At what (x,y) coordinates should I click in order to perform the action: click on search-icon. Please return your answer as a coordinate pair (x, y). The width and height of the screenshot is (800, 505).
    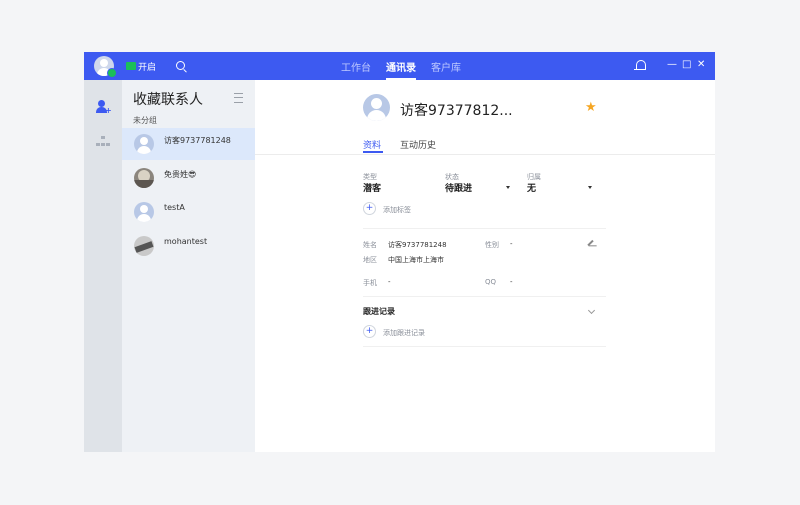
    Looking at the image, I should click on (180, 65).